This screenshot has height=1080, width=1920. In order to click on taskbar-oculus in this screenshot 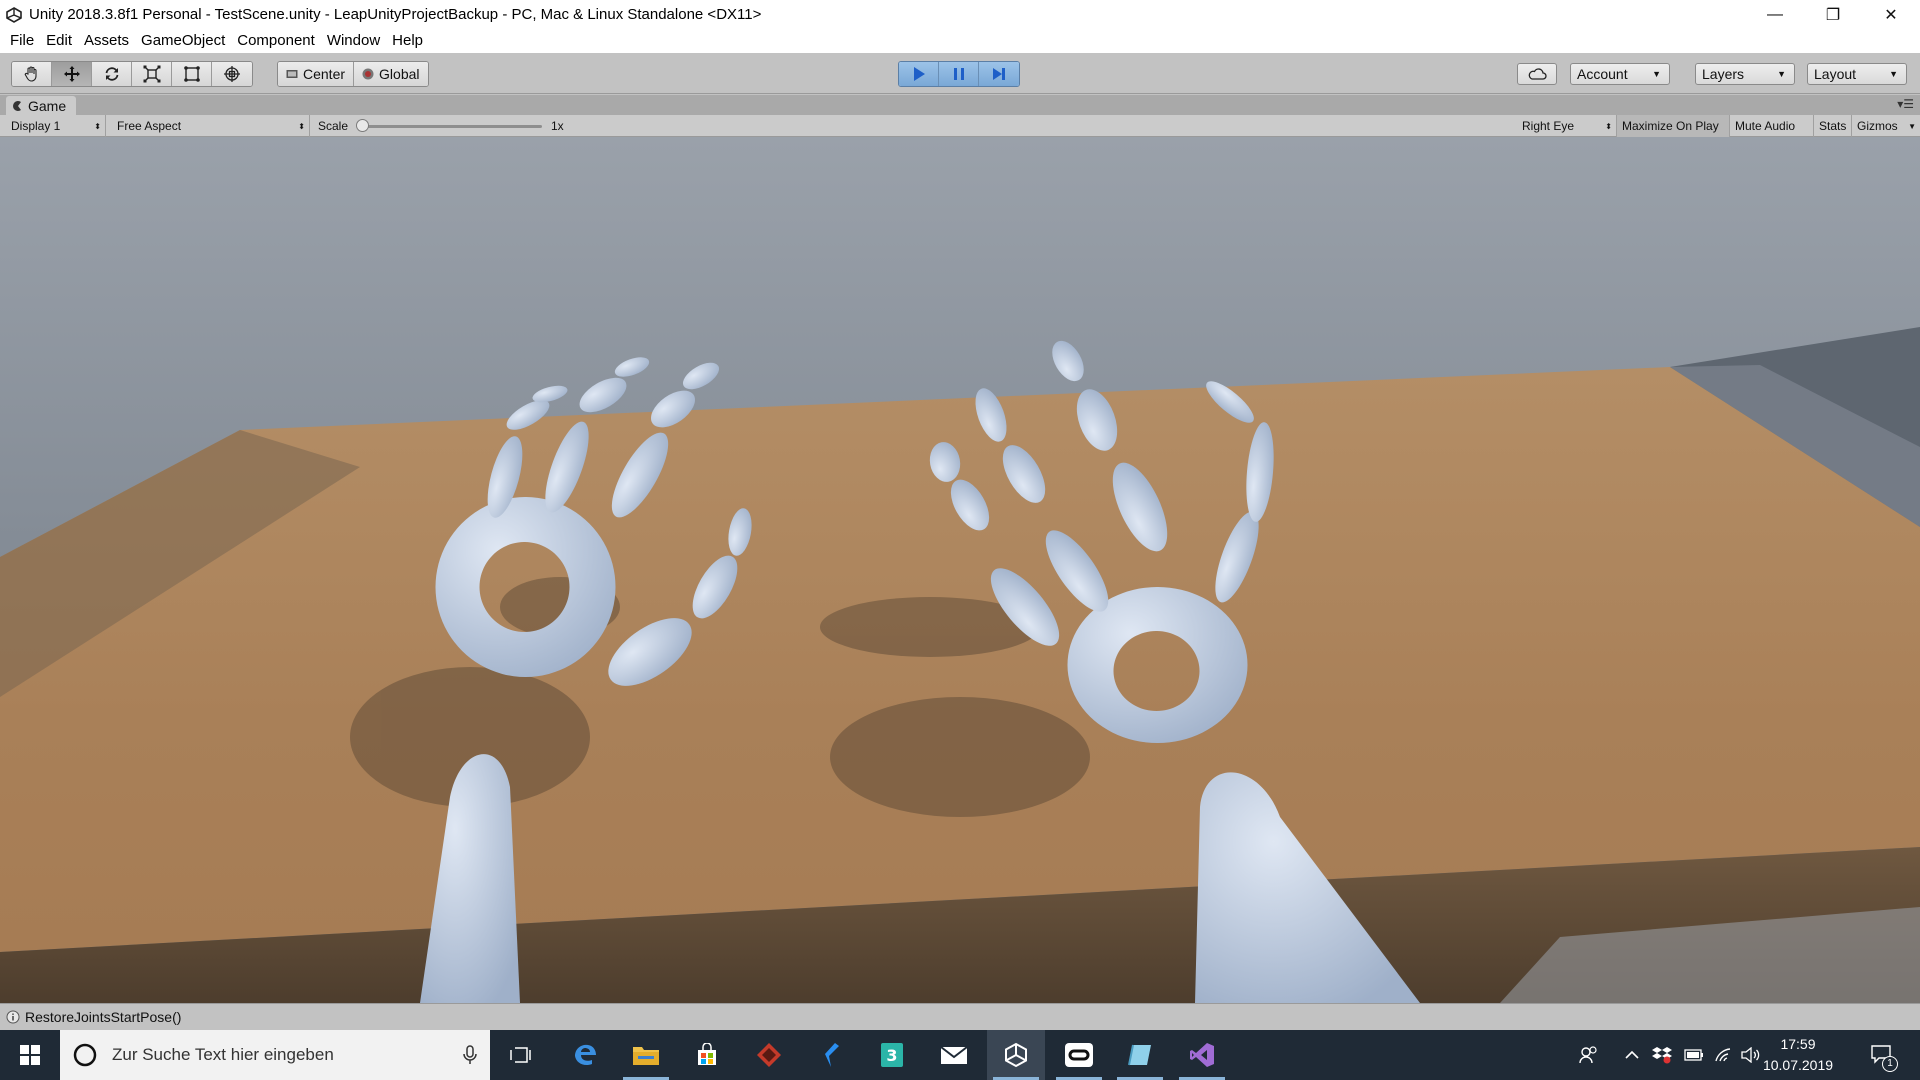, I will do `click(1079, 1055)`.